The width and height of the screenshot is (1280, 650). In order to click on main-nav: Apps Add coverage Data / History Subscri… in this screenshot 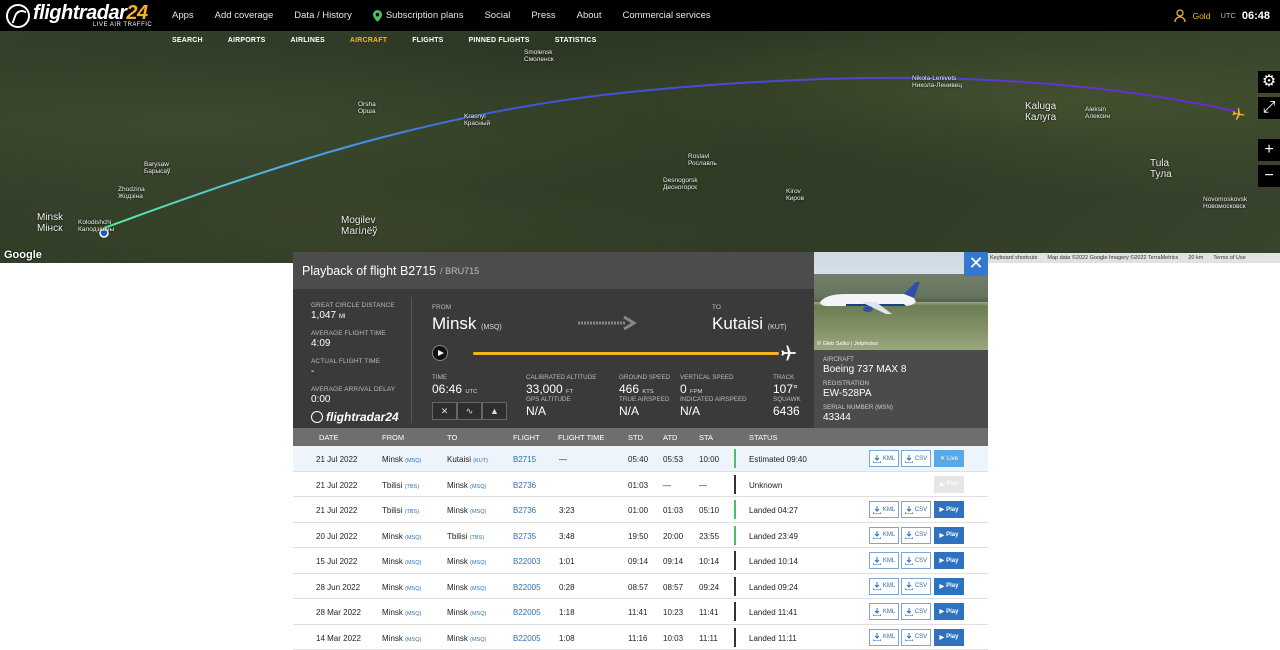, I will do `click(452, 15)`.